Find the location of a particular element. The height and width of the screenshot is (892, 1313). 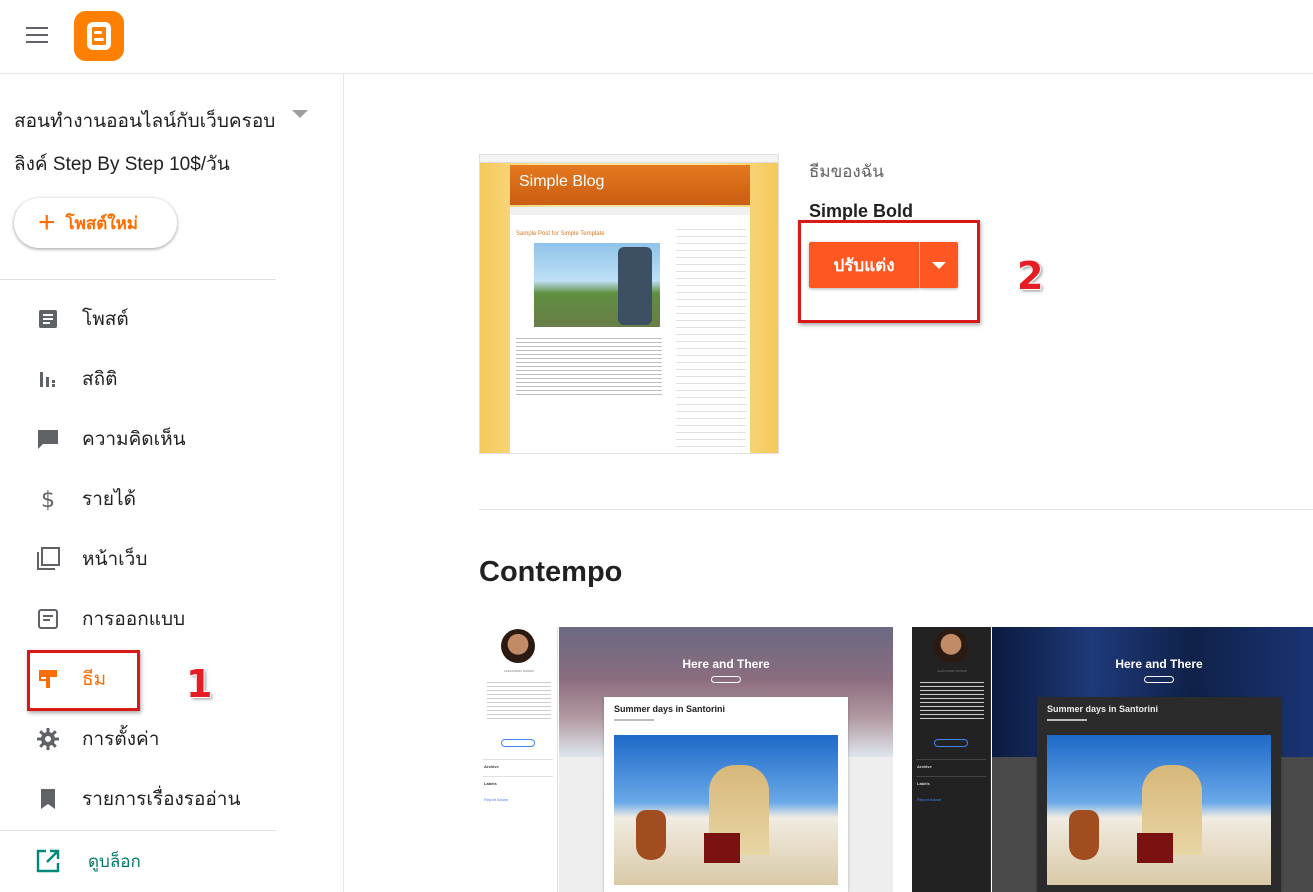

sidebar-item-stats: สถิติ is located at coordinates (138, 379).